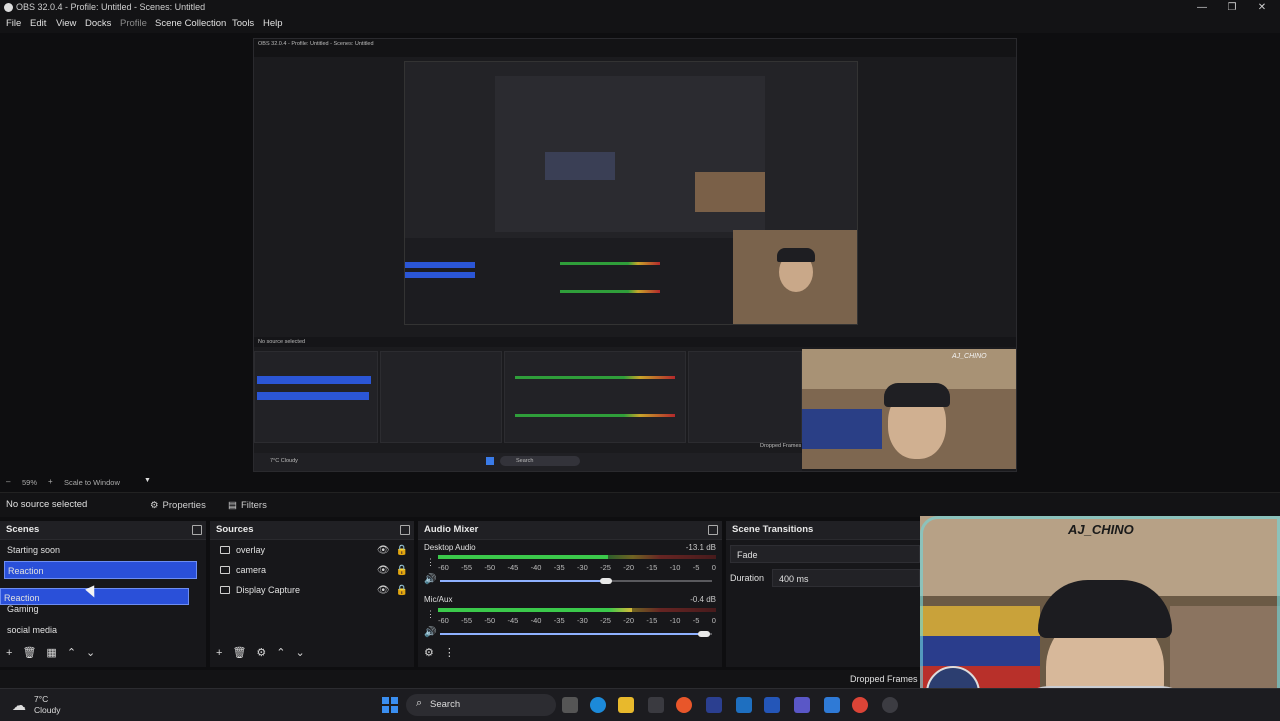 This screenshot has height=721, width=1280. Describe the element at coordinates (232, 505) in the screenshot. I see `filter-icon: ▤` at that location.